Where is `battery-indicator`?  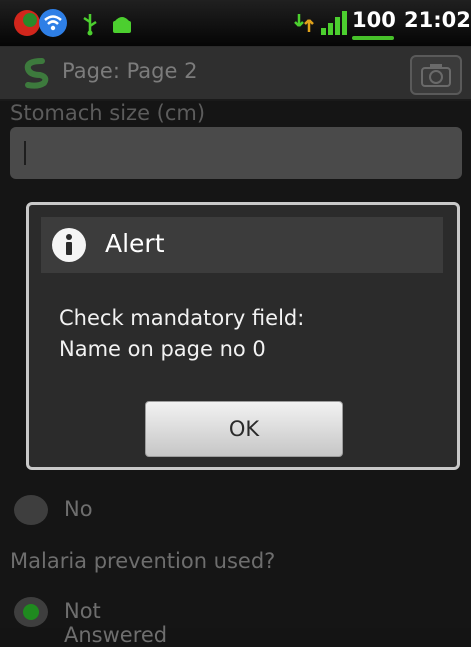
battery-indicator is located at coordinates (373, 38).